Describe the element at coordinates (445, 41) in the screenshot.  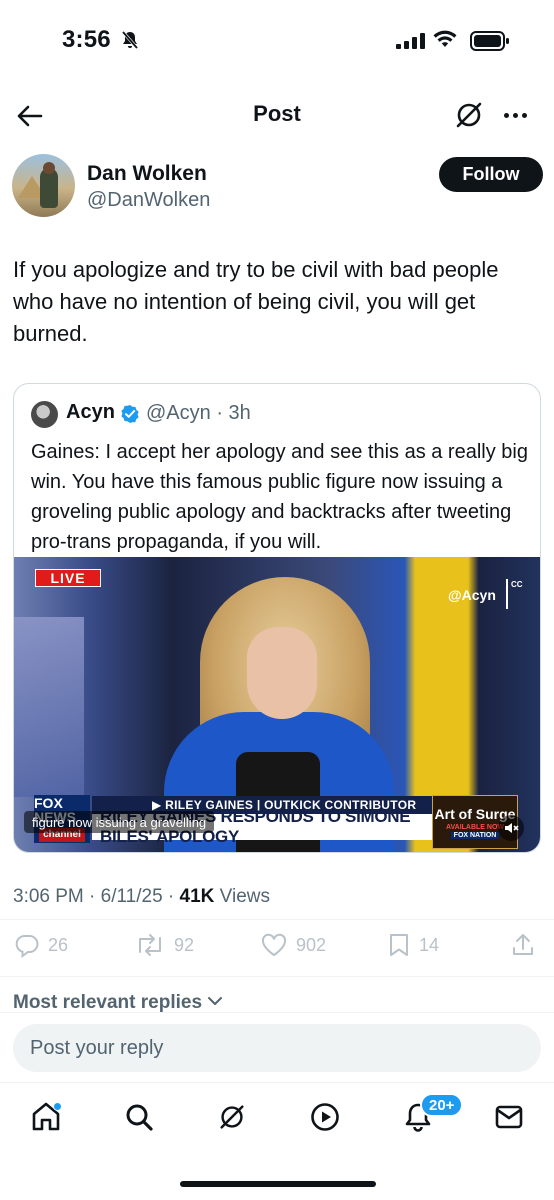
I see `wifi-icon` at that location.